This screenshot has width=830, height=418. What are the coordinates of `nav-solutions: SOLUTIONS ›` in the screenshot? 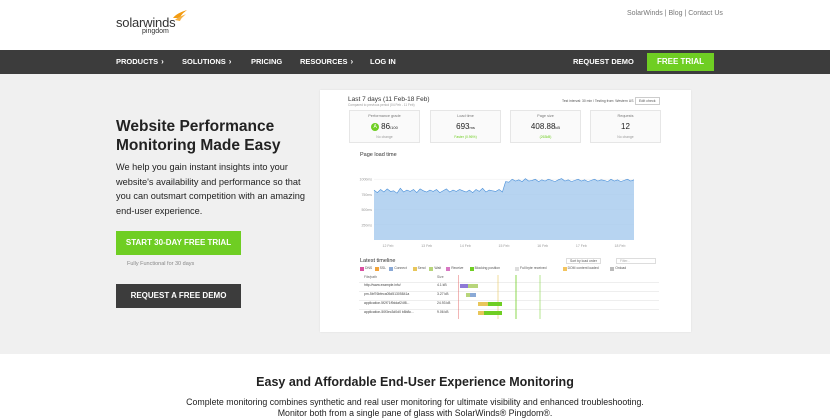 It's located at (206, 62).